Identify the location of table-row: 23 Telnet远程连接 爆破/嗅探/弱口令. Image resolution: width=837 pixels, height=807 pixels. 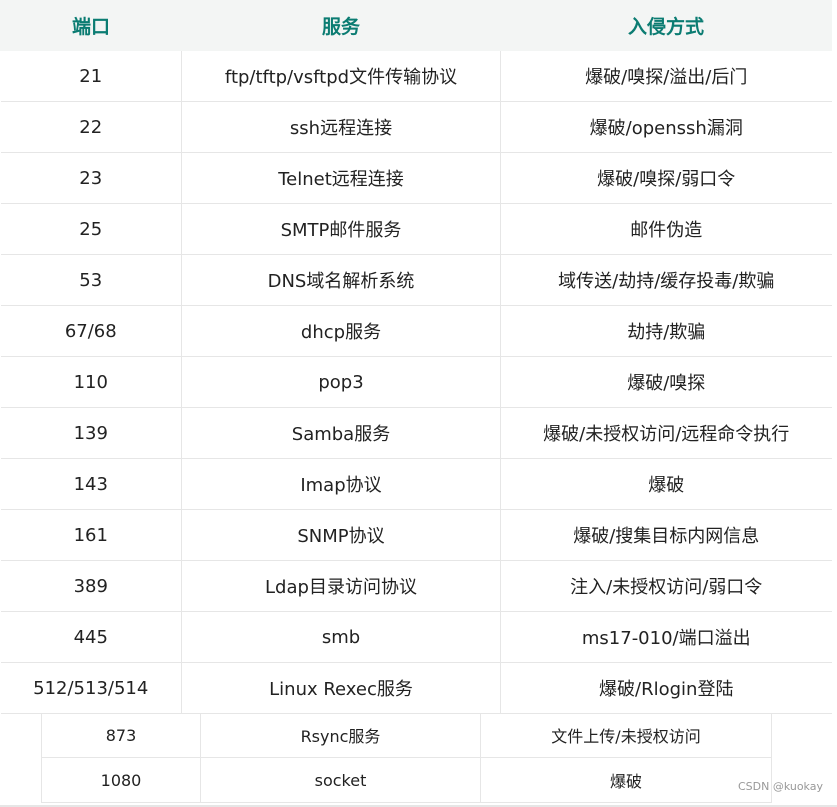
(416, 178).